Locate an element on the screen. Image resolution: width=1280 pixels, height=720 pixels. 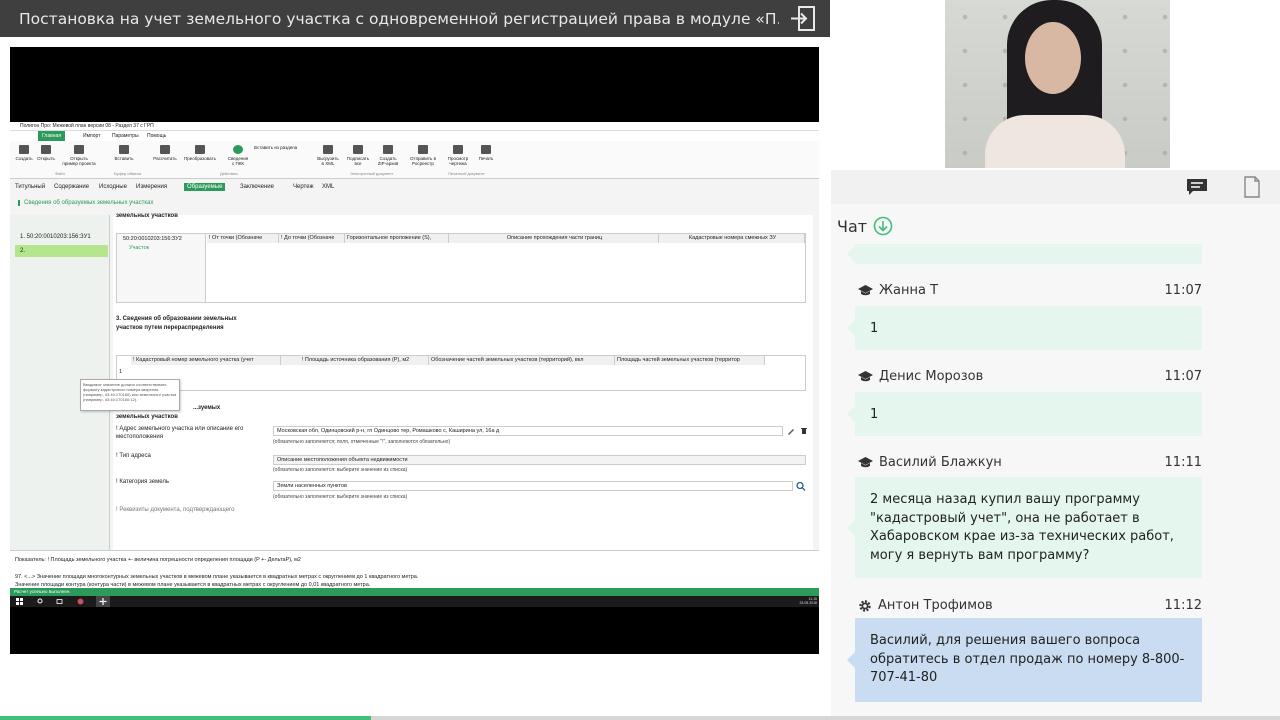
row-number: 1 is located at coordinates (121, 372).